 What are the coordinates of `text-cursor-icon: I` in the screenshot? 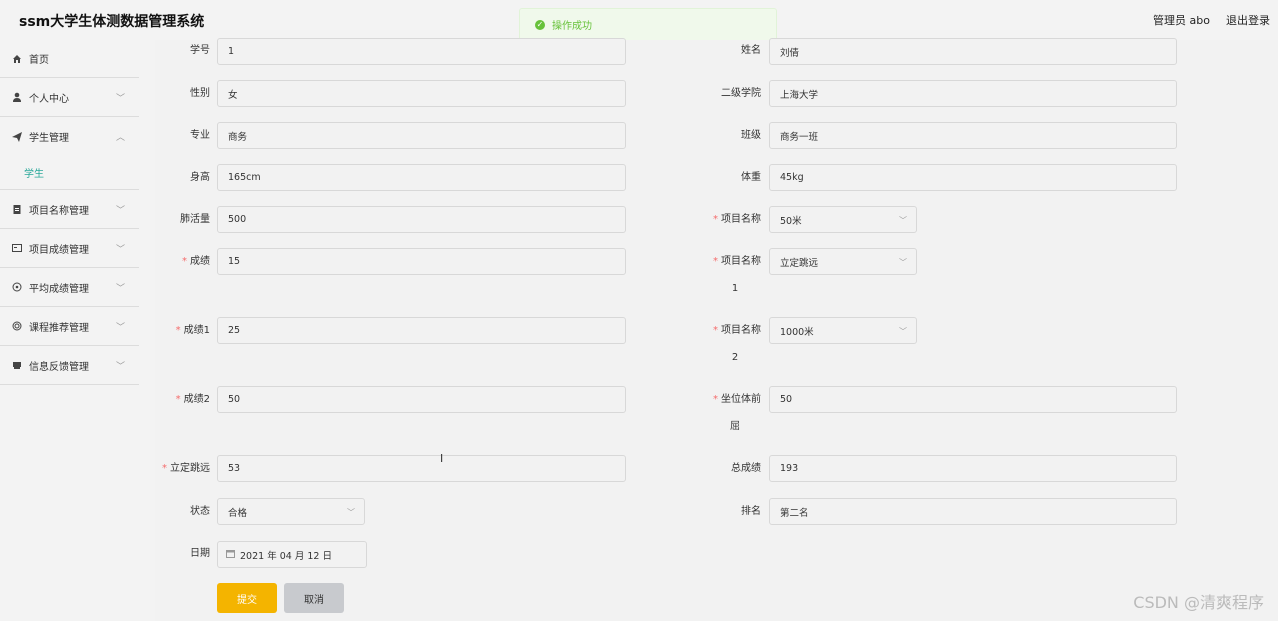 It's located at (442, 458).